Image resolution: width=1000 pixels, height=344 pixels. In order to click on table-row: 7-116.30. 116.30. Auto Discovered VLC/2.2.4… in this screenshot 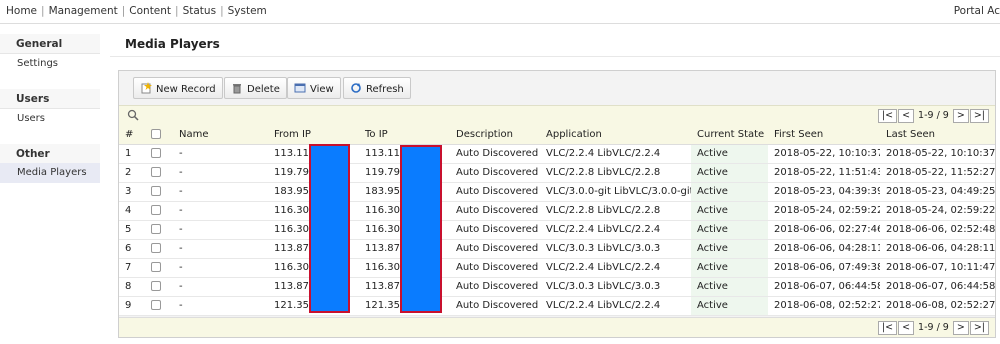, I will do `click(557, 268)`.